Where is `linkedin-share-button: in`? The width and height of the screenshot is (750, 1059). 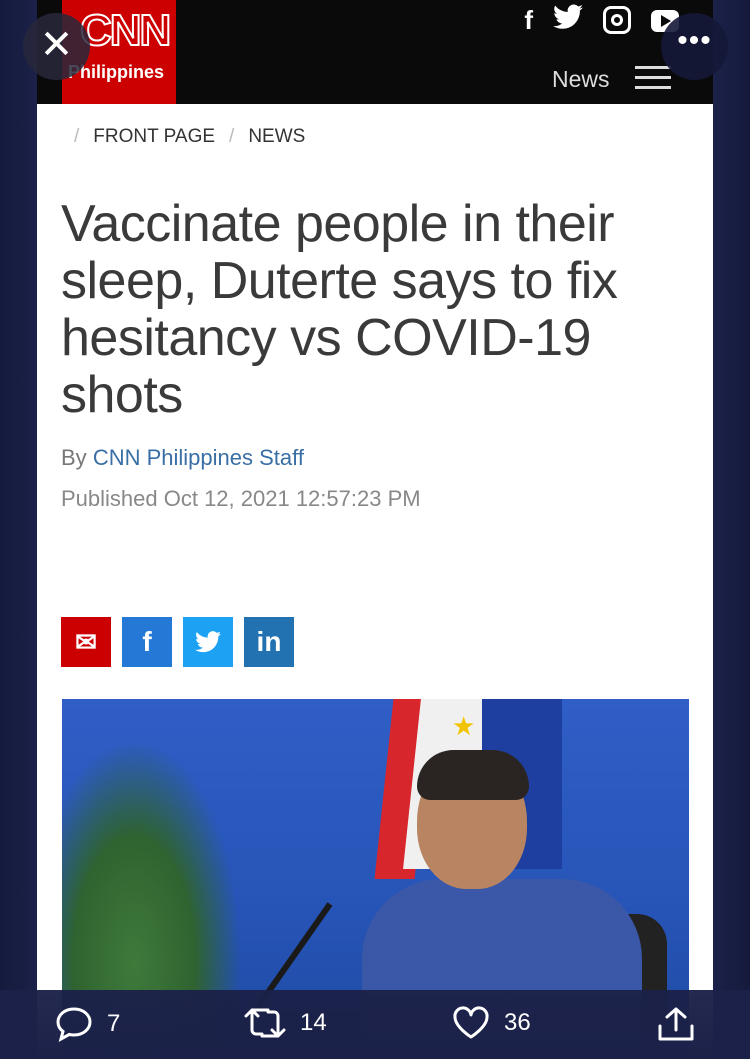 linkedin-share-button: in is located at coordinates (269, 642).